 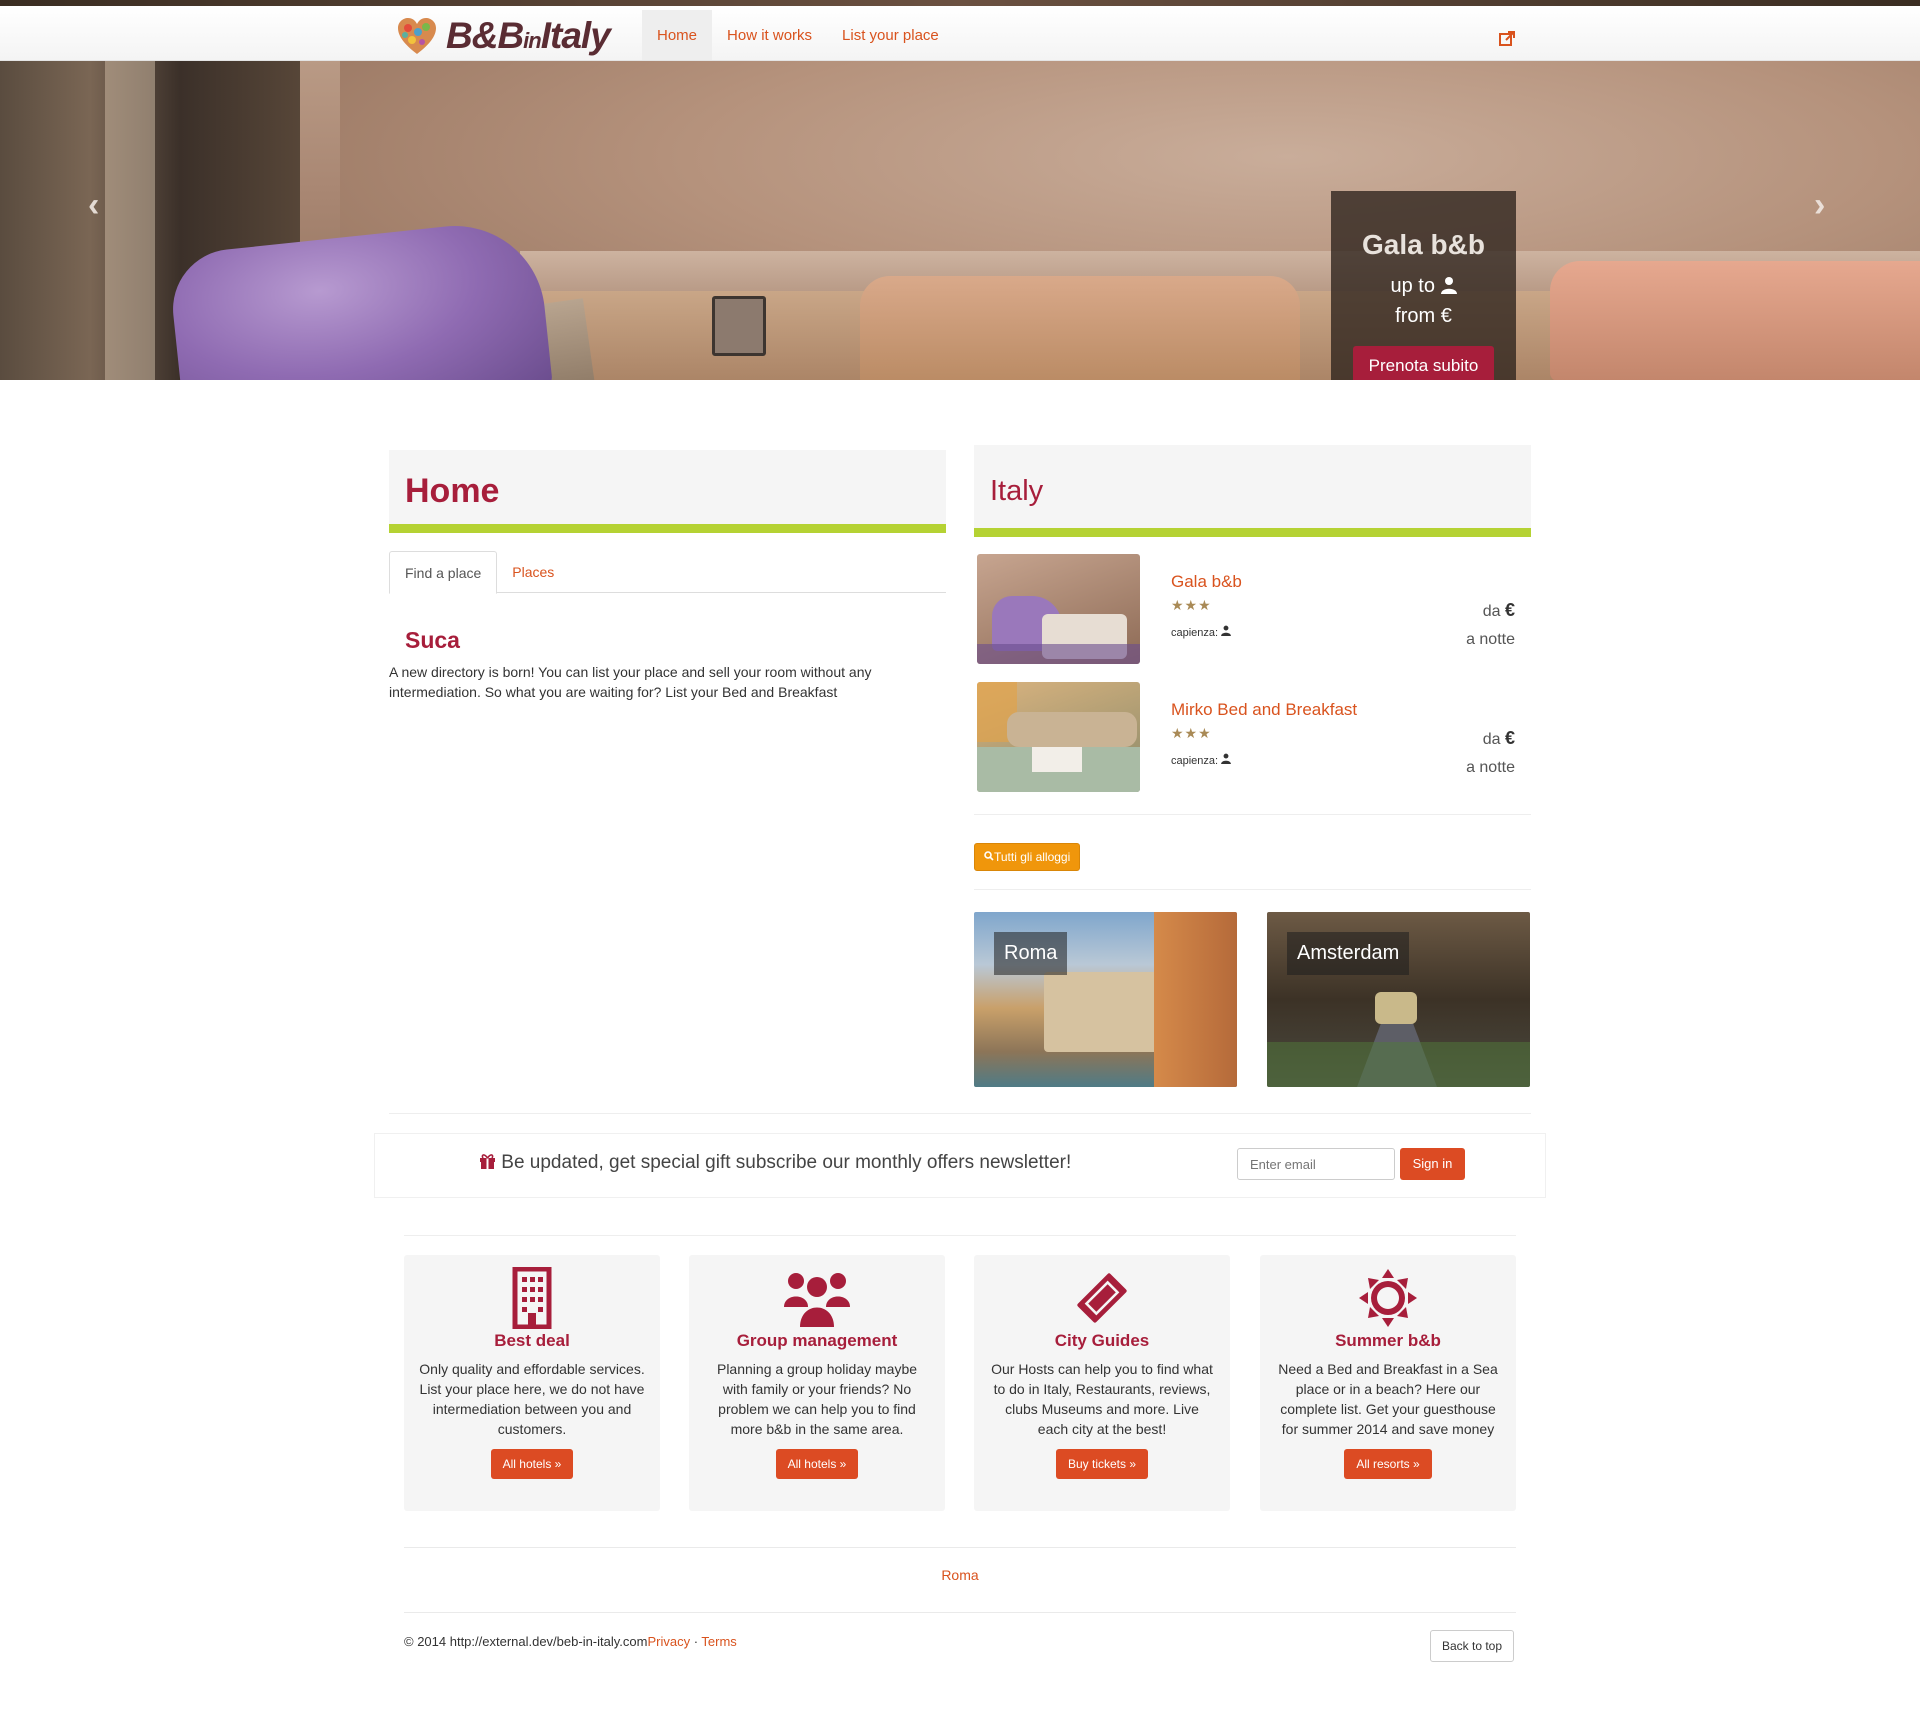 I want to click on city-label: Roma, so click(x=1031, y=953).